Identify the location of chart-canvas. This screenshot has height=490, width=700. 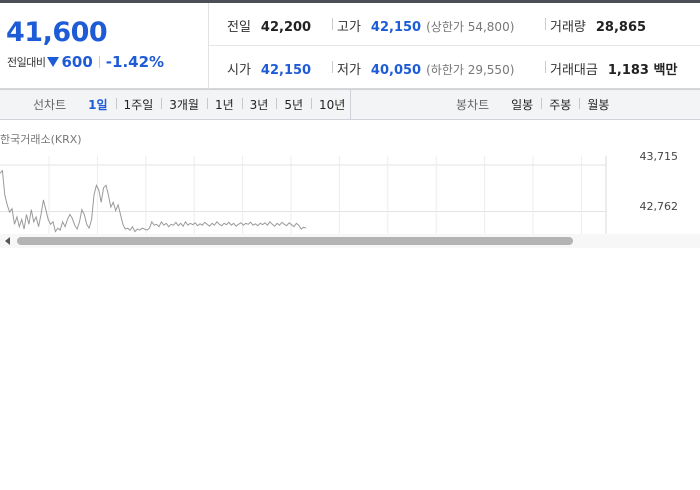
(303, 195).